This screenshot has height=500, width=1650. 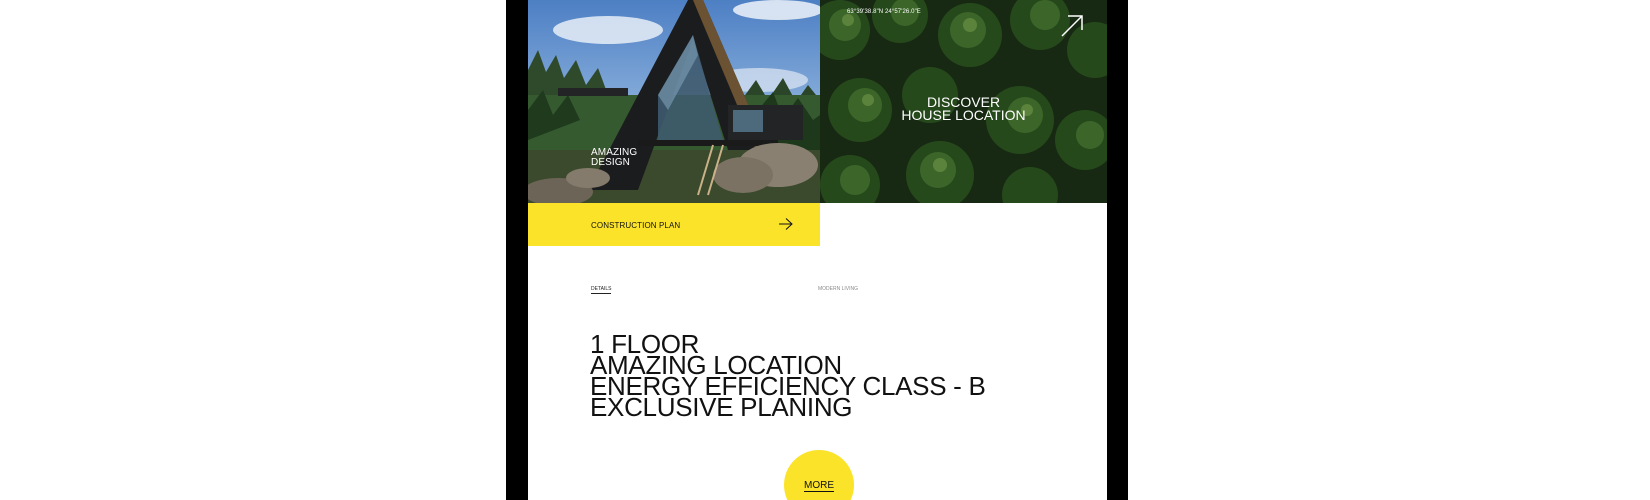 I want to click on construction-plan-label: CONSTRUCTION PLAN, so click(x=636, y=225).